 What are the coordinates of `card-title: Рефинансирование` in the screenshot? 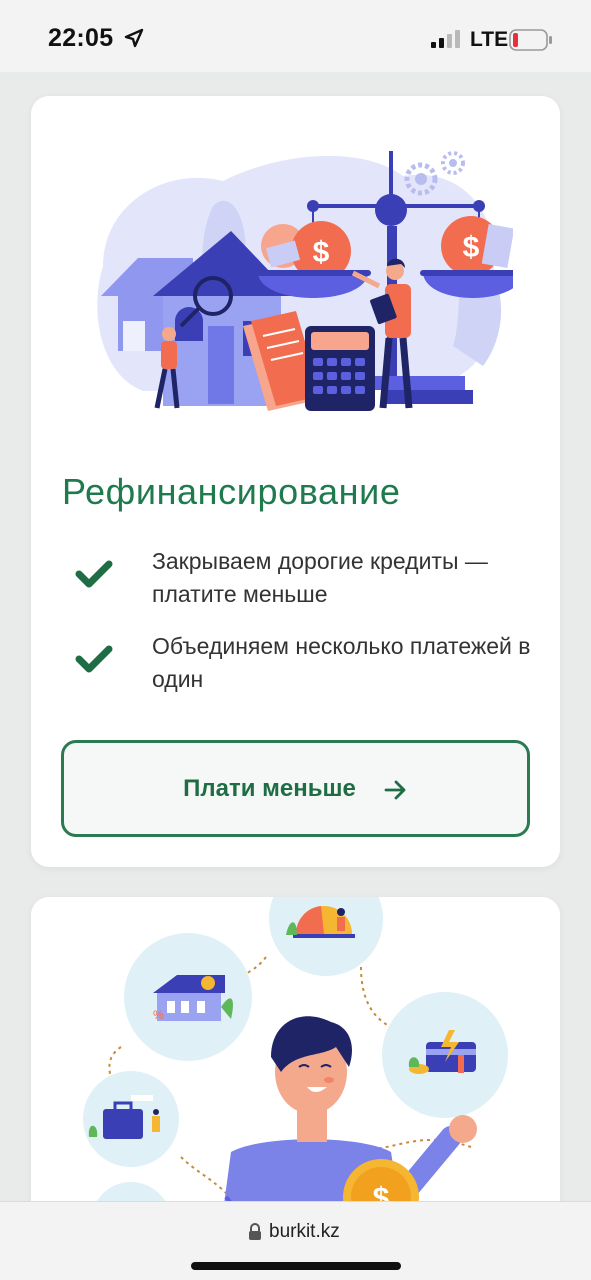 It's located at (231, 491).